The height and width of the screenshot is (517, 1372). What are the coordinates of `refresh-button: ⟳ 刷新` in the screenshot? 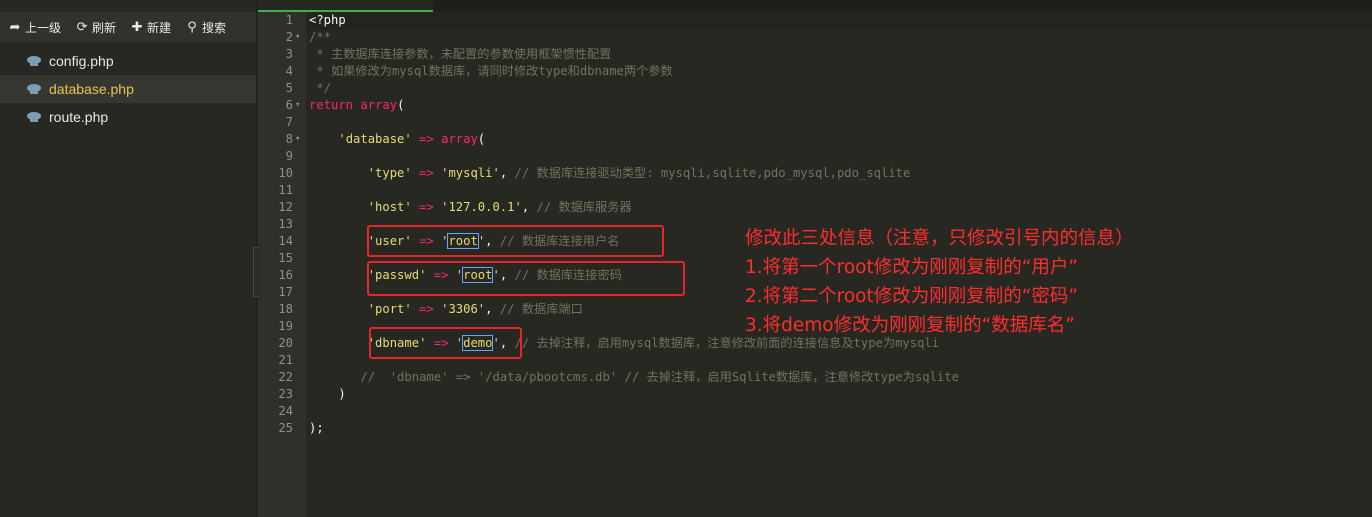 It's located at (95, 27).